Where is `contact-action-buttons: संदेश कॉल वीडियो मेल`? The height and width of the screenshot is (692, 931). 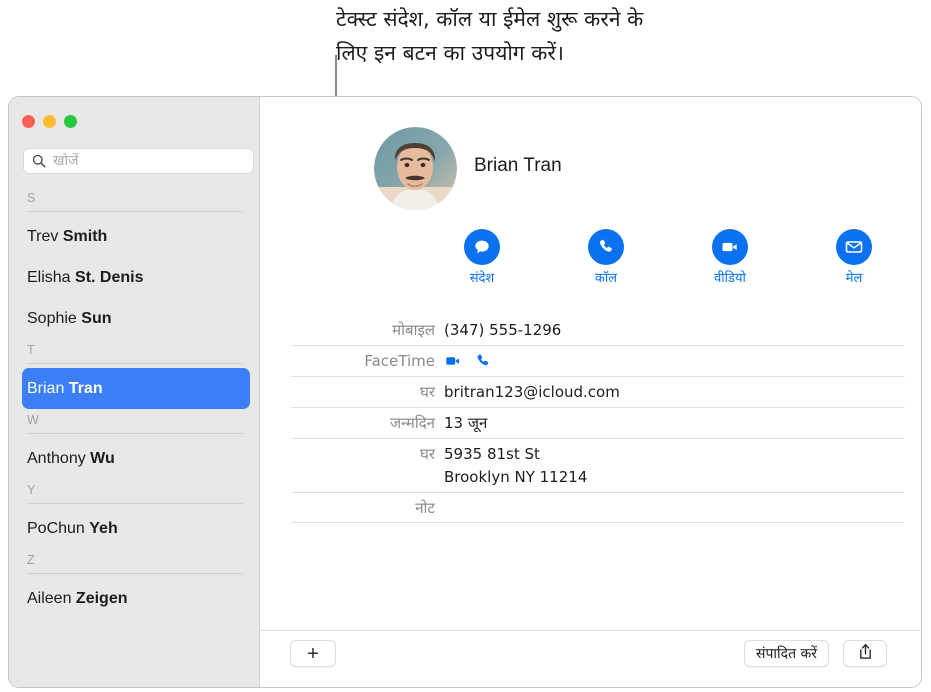 contact-action-buttons: संदेश कॉल वीडियो मेल is located at coordinates (668, 258).